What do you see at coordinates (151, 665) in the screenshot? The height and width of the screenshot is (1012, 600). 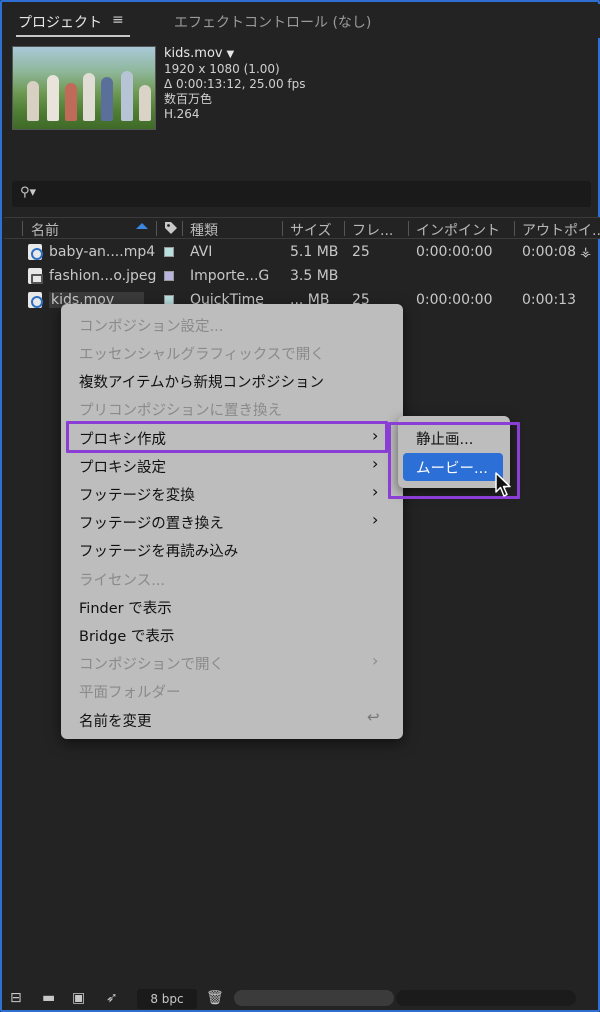 I see `menu-item-label: コンポジションで開く` at bounding box center [151, 665].